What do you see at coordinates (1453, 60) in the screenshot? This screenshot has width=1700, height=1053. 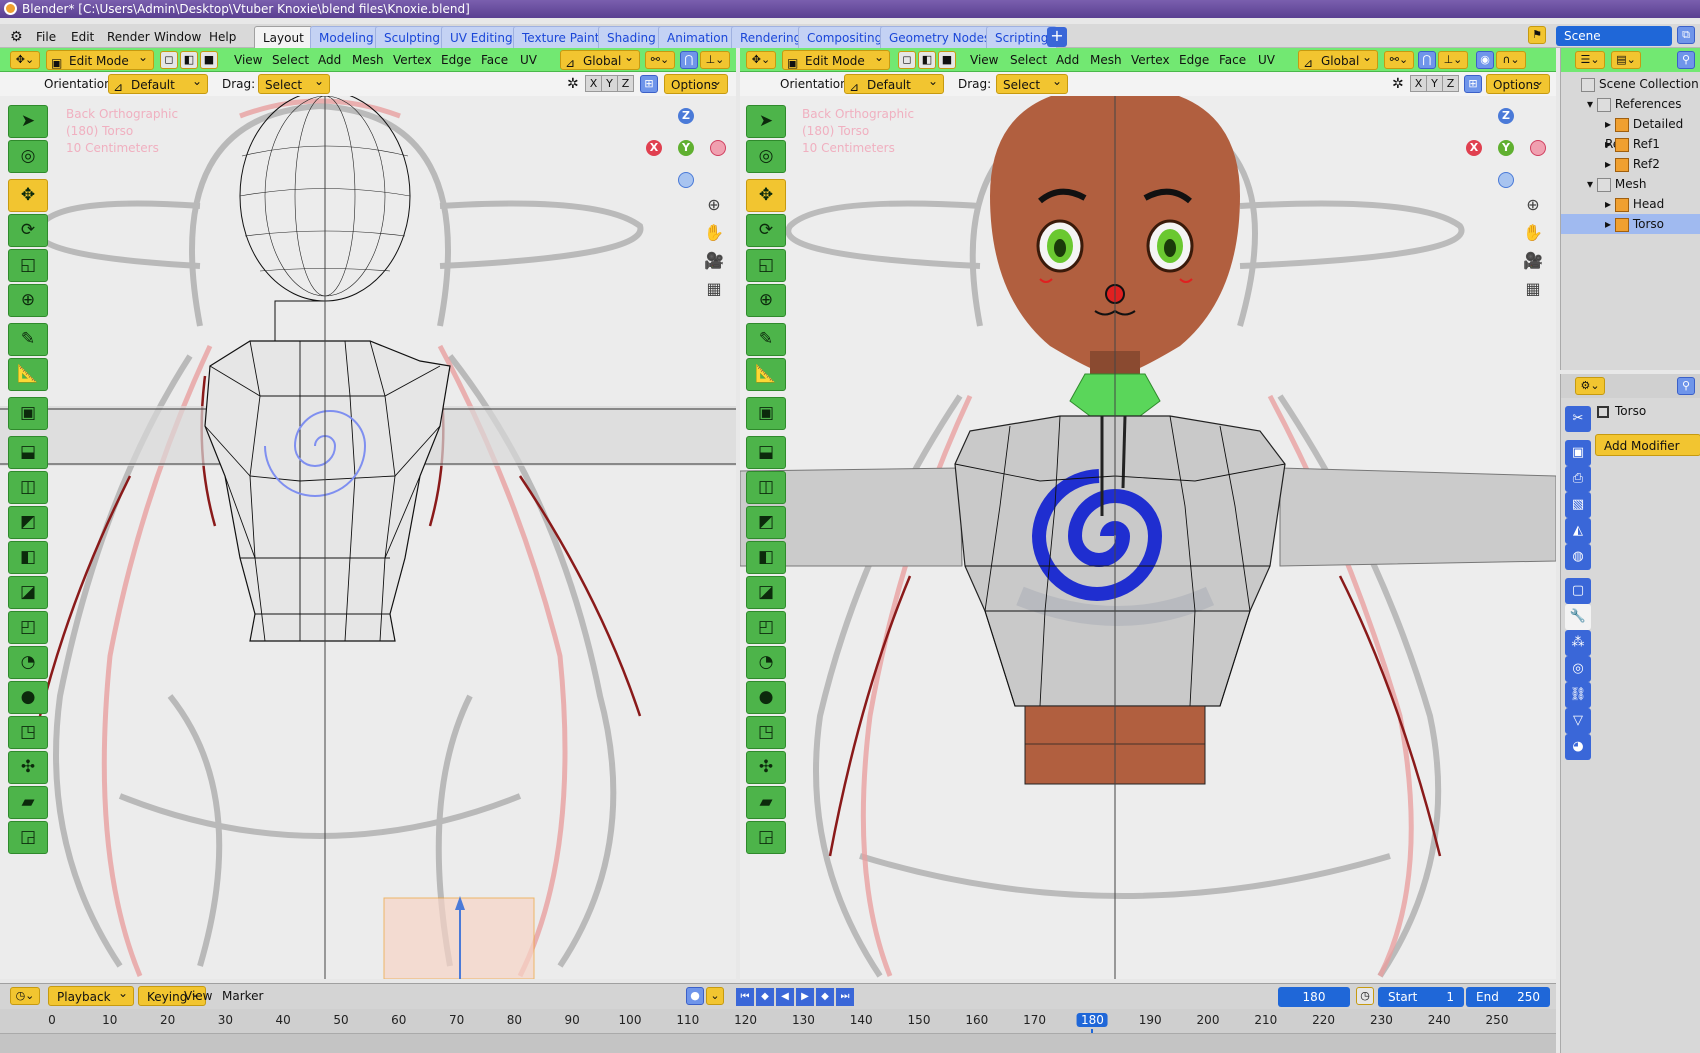 I see `snap-target-right-icon: ⊥⌄` at bounding box center [1453, 60].